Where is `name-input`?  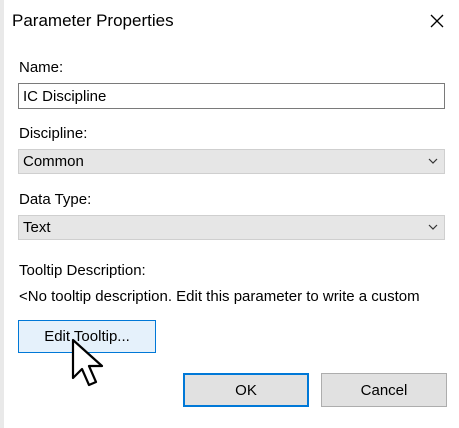 name-input is located at coordinates (231, 96).